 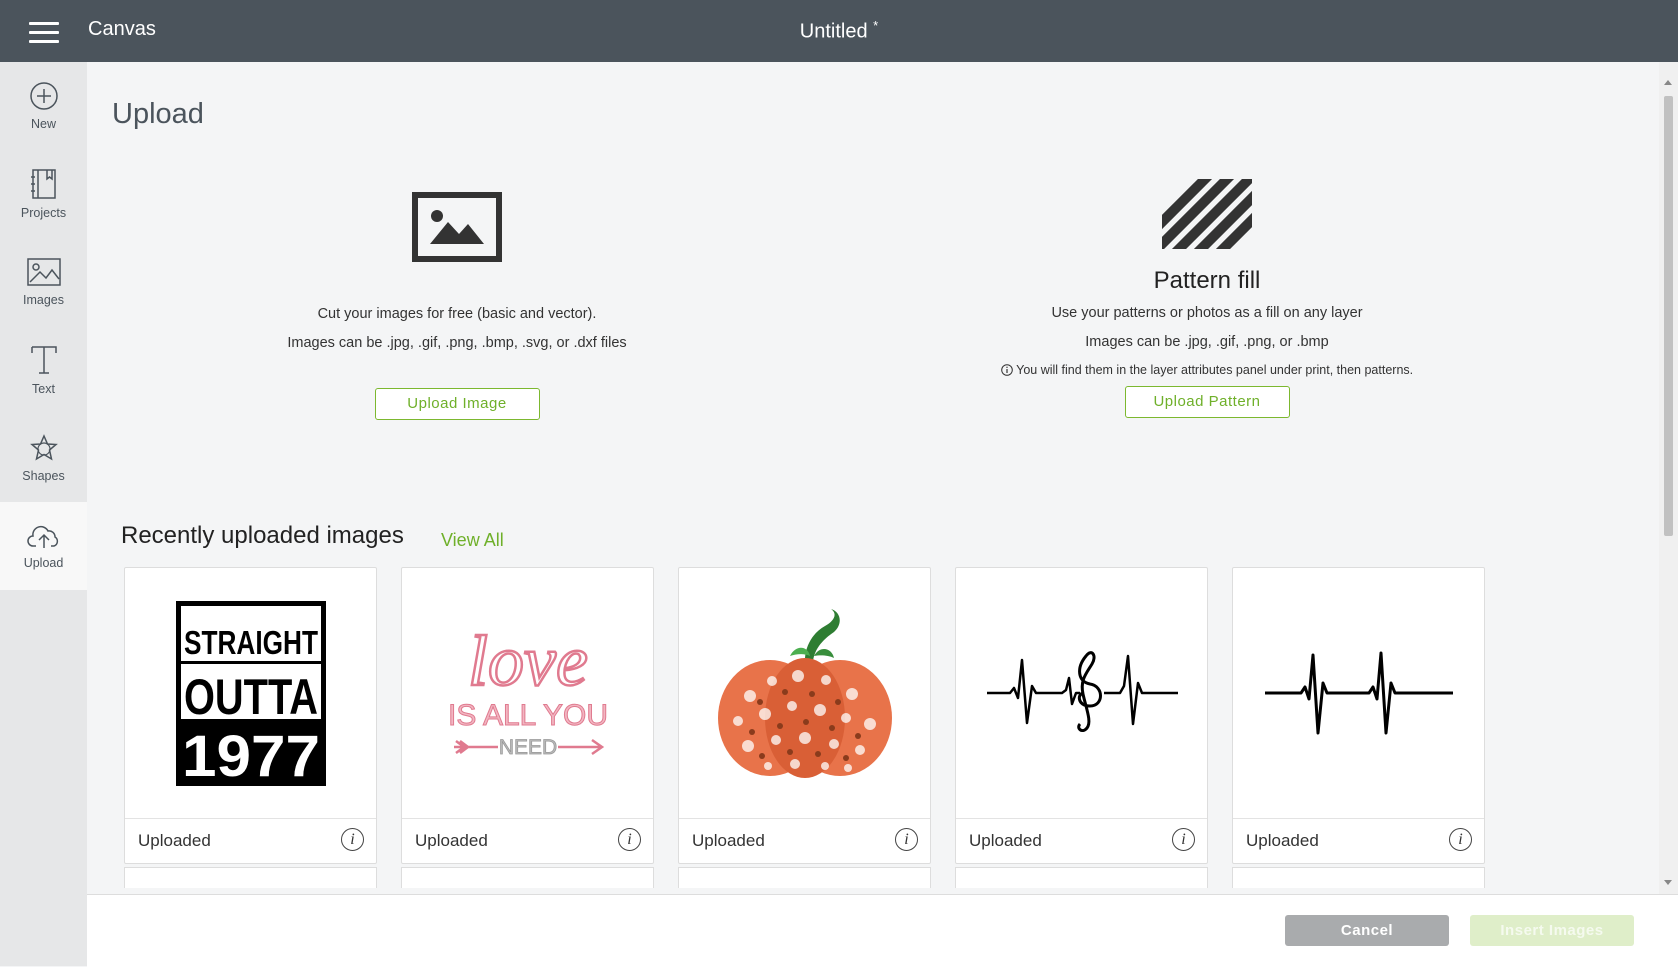 I want to click on sidebar-item-label: Upload, so click(x=43, y=563).